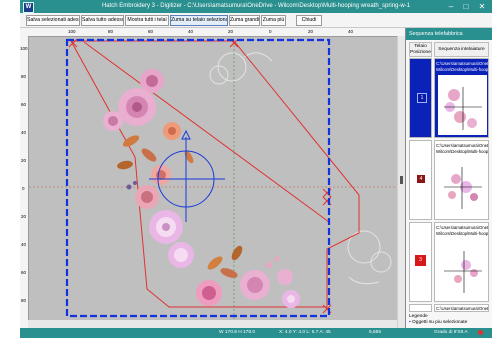 The image size is (492, 358). I want to click on hoop-number-badge: 3, so click(420, 260).